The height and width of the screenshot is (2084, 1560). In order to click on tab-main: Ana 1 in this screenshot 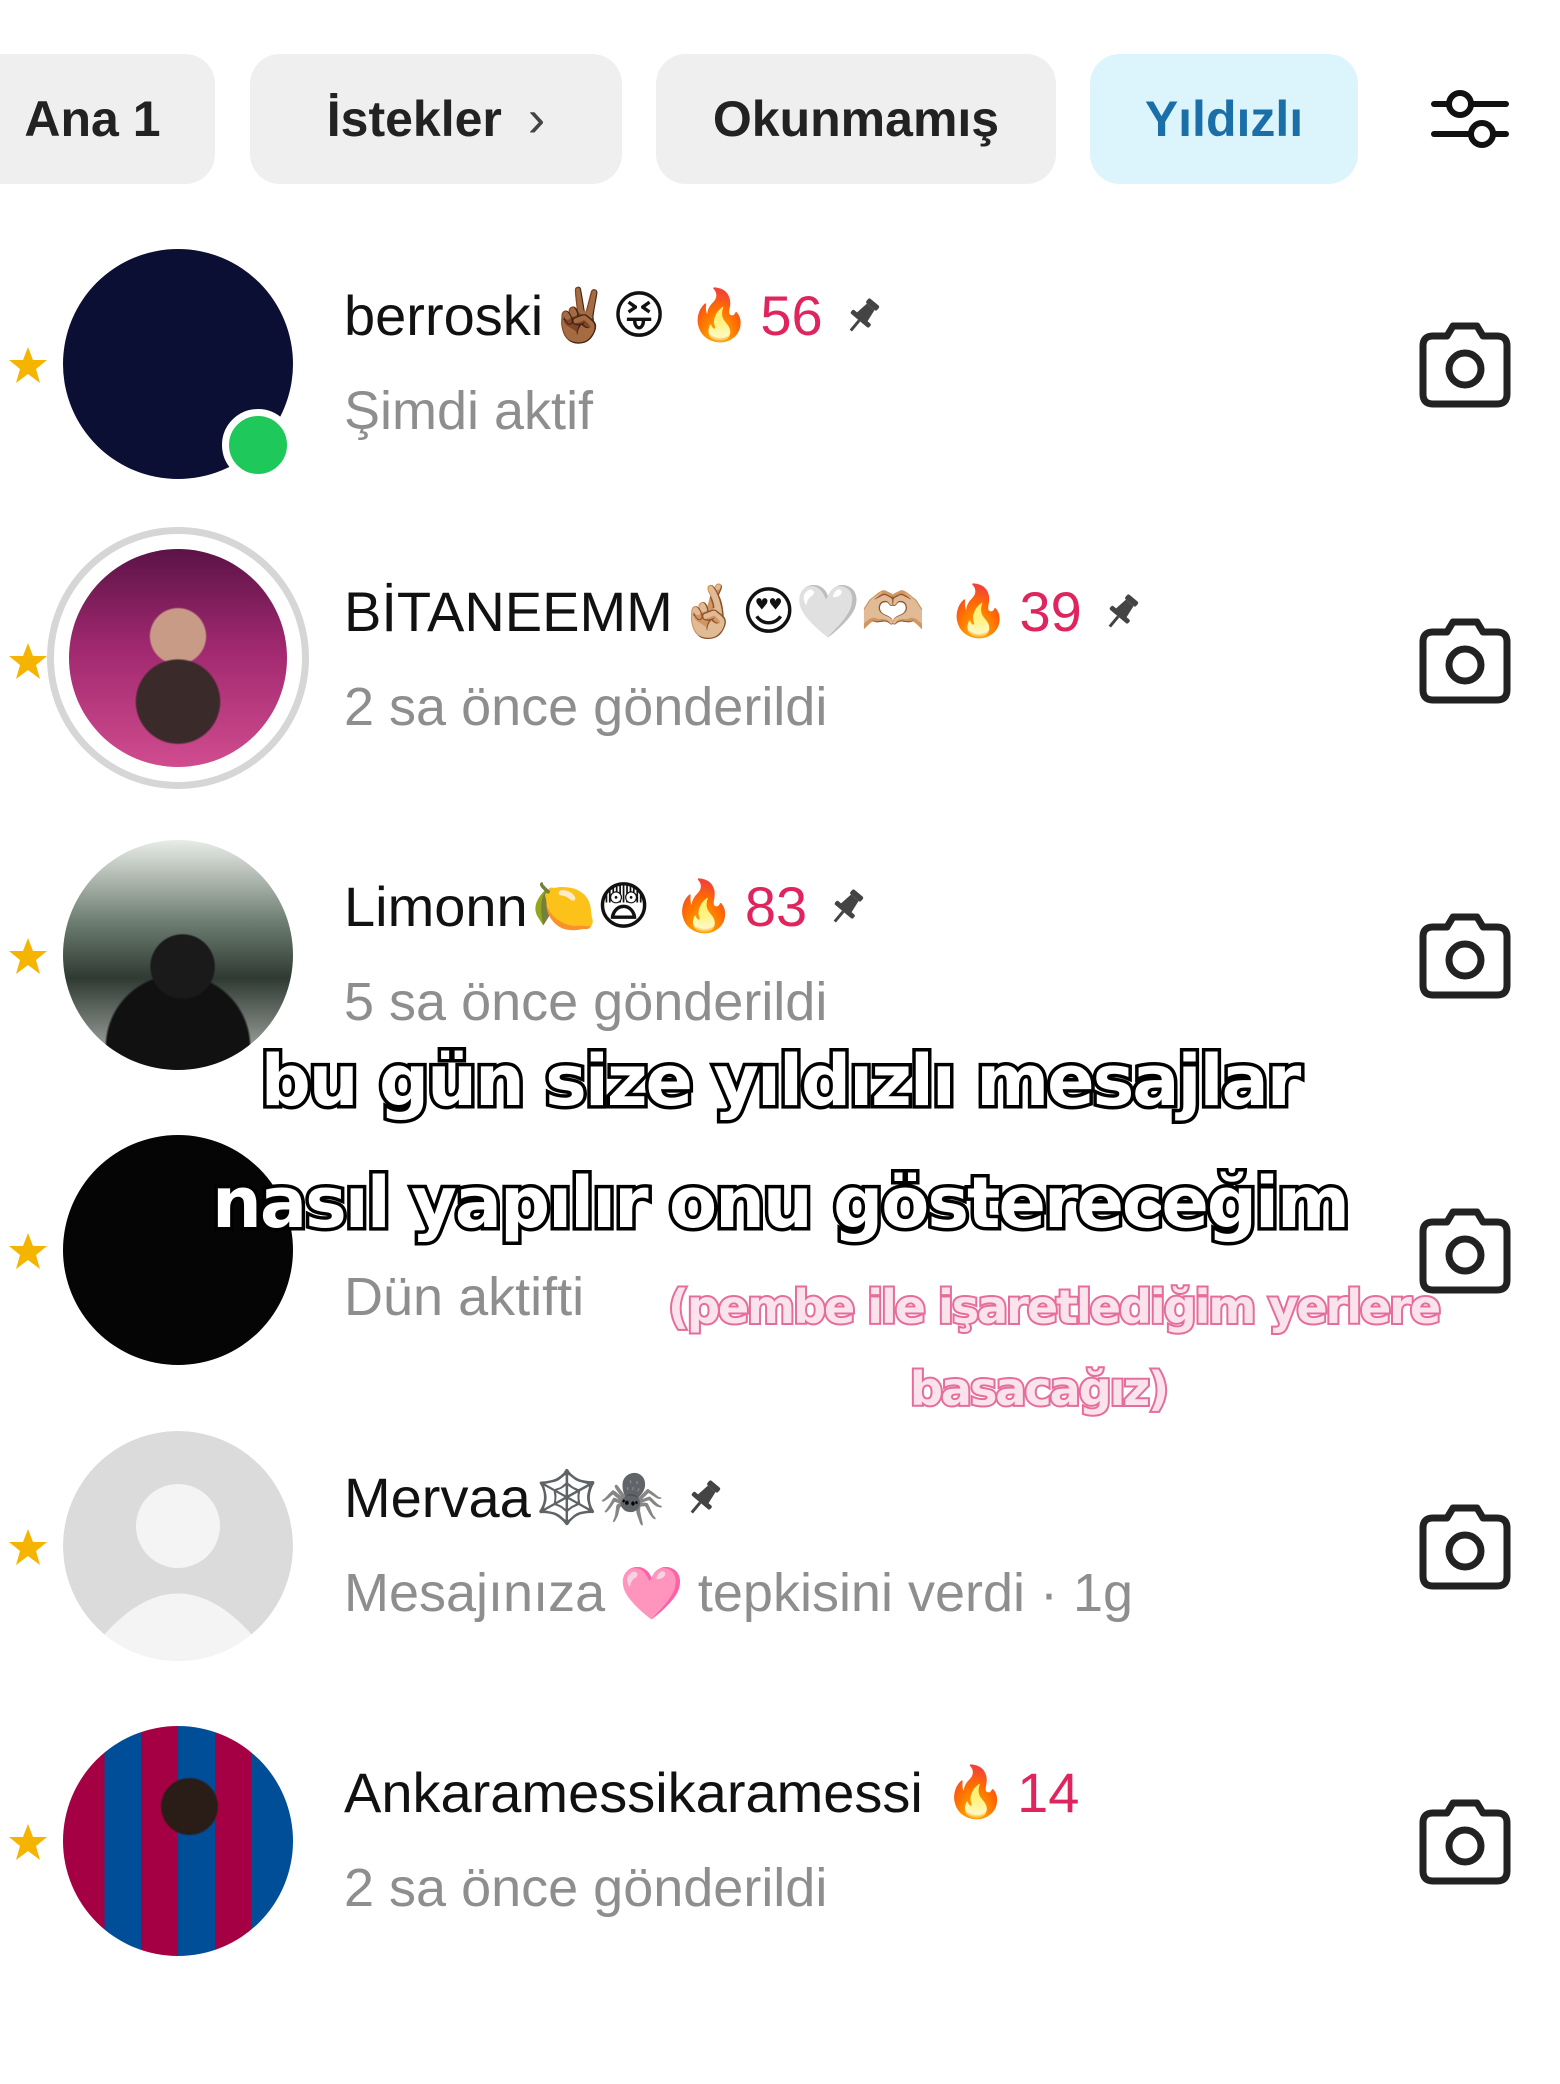, I will do `click(107, 119)`.